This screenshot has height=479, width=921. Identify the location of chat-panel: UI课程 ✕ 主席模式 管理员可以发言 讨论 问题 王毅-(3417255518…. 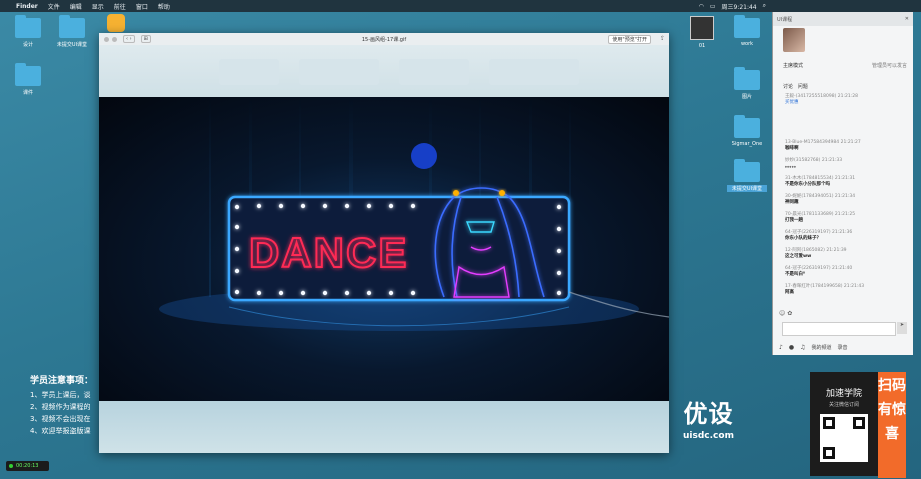
(842, 183).